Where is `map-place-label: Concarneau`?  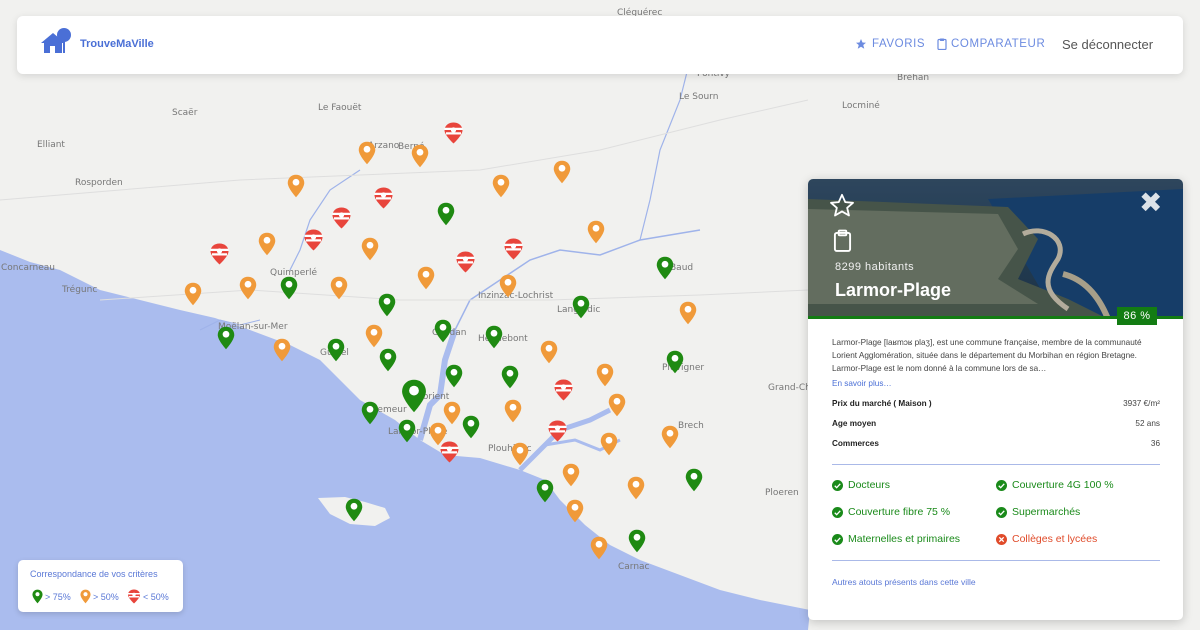
map-place-label: Concarneau is located at coordinates (28, 268).